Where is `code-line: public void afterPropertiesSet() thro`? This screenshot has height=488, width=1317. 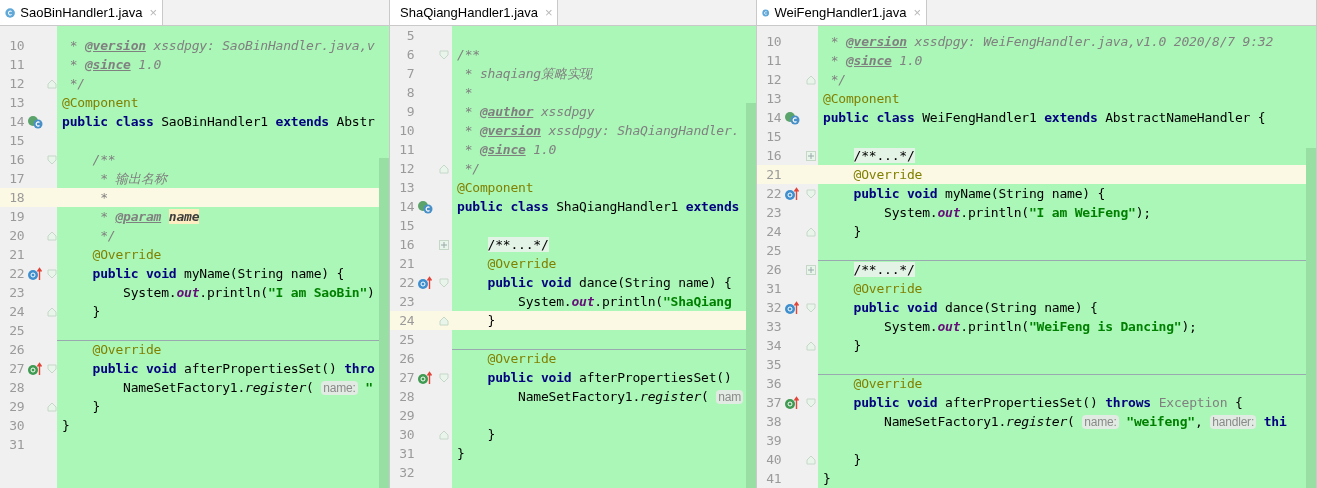
code-line: public void afterPropertiesSet() thro is located at coordinates (233, 368).